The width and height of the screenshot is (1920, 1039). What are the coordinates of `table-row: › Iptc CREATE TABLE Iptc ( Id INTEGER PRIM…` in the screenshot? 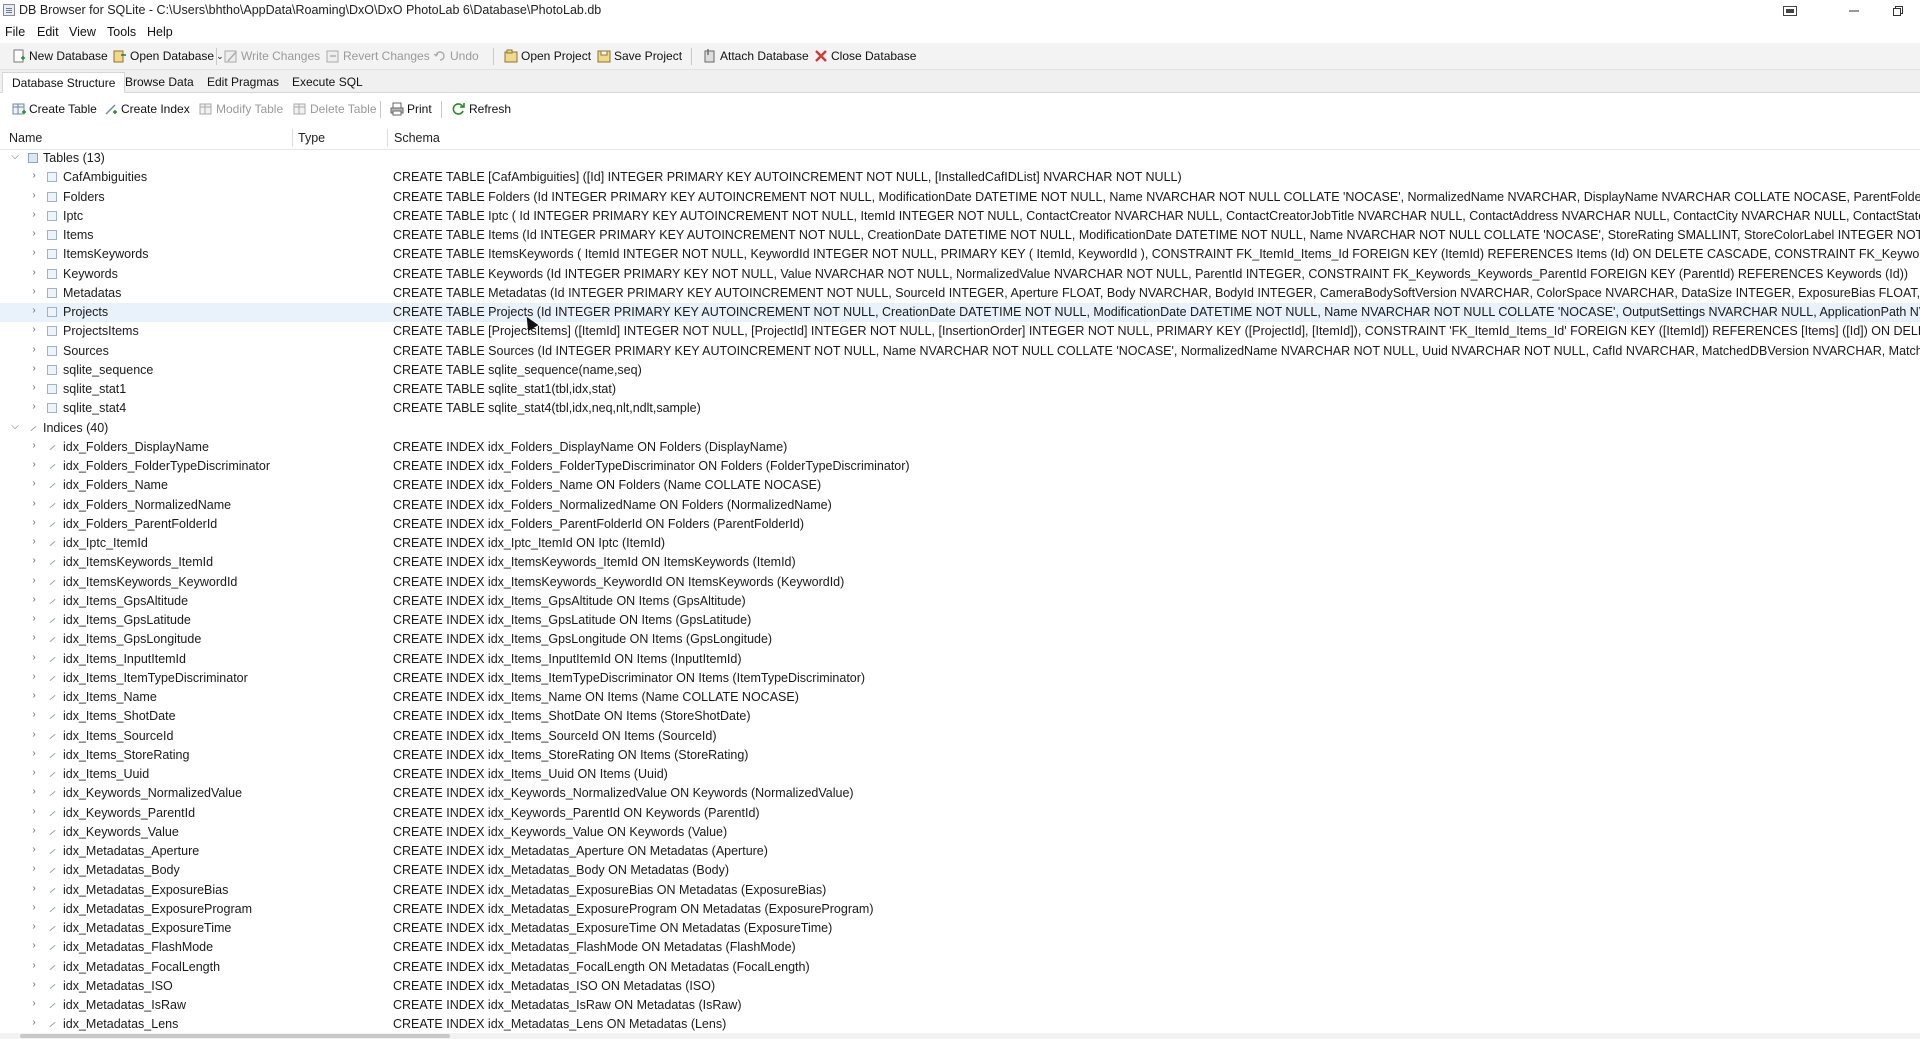 It's located at (960, 216).